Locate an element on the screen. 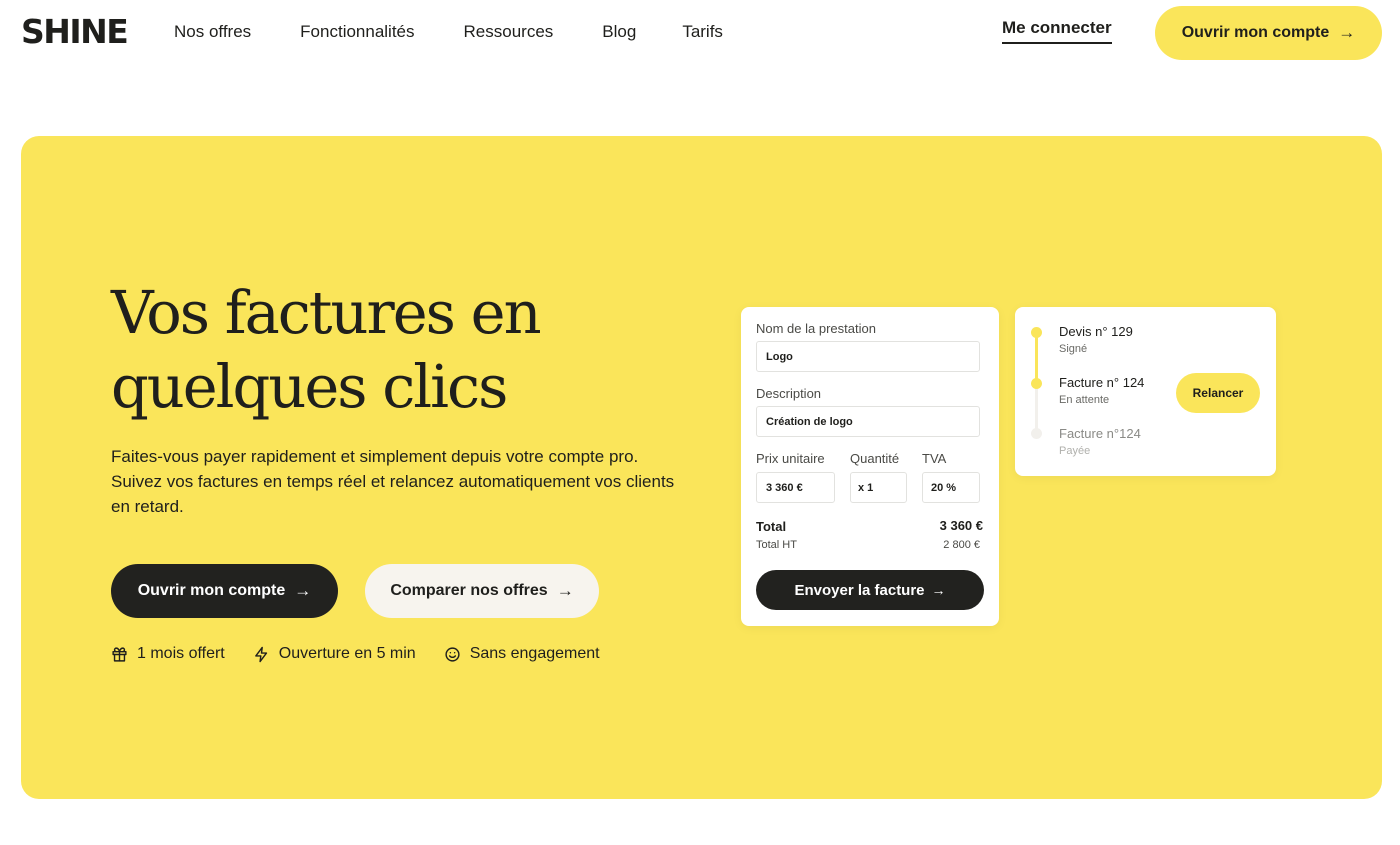  timeline-remaining is located at coordinates (1036, 408).